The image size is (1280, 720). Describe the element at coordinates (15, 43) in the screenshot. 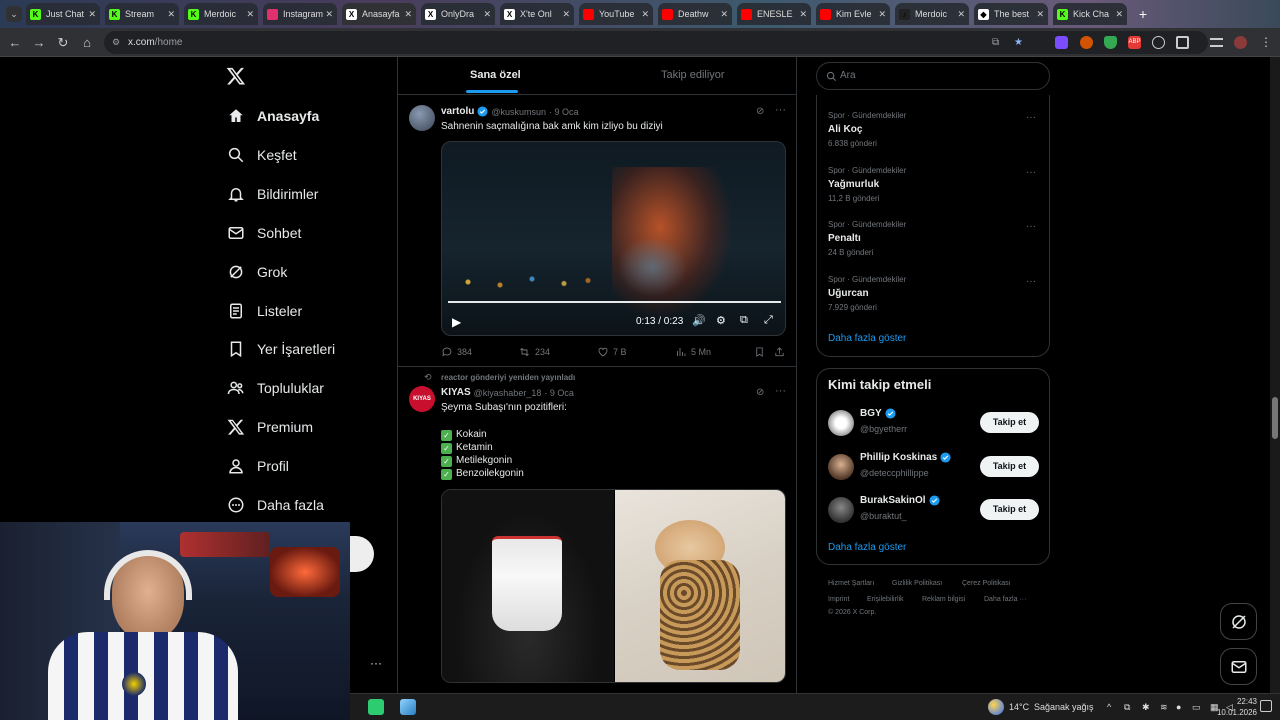

I see `back-arrow-icon: ←` at that location.